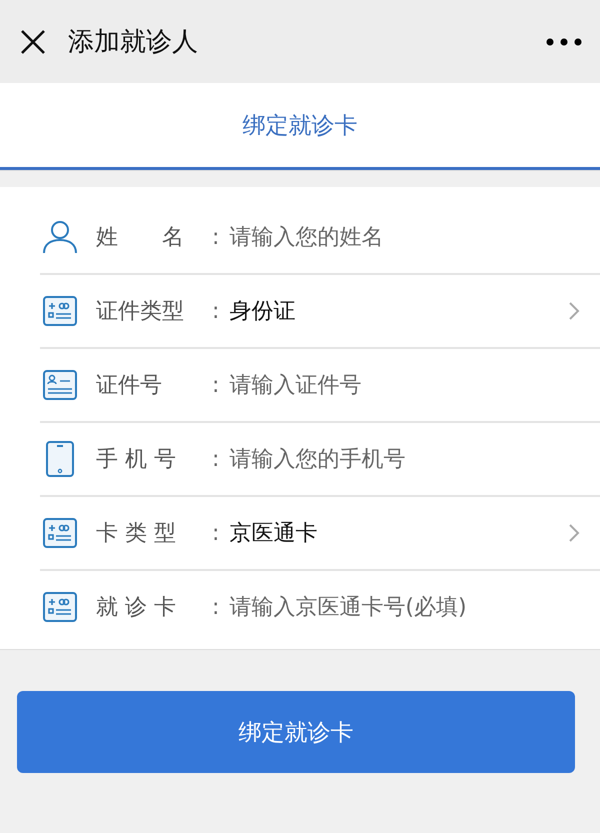  I want to click on id-card-icon, so click(60, 385).